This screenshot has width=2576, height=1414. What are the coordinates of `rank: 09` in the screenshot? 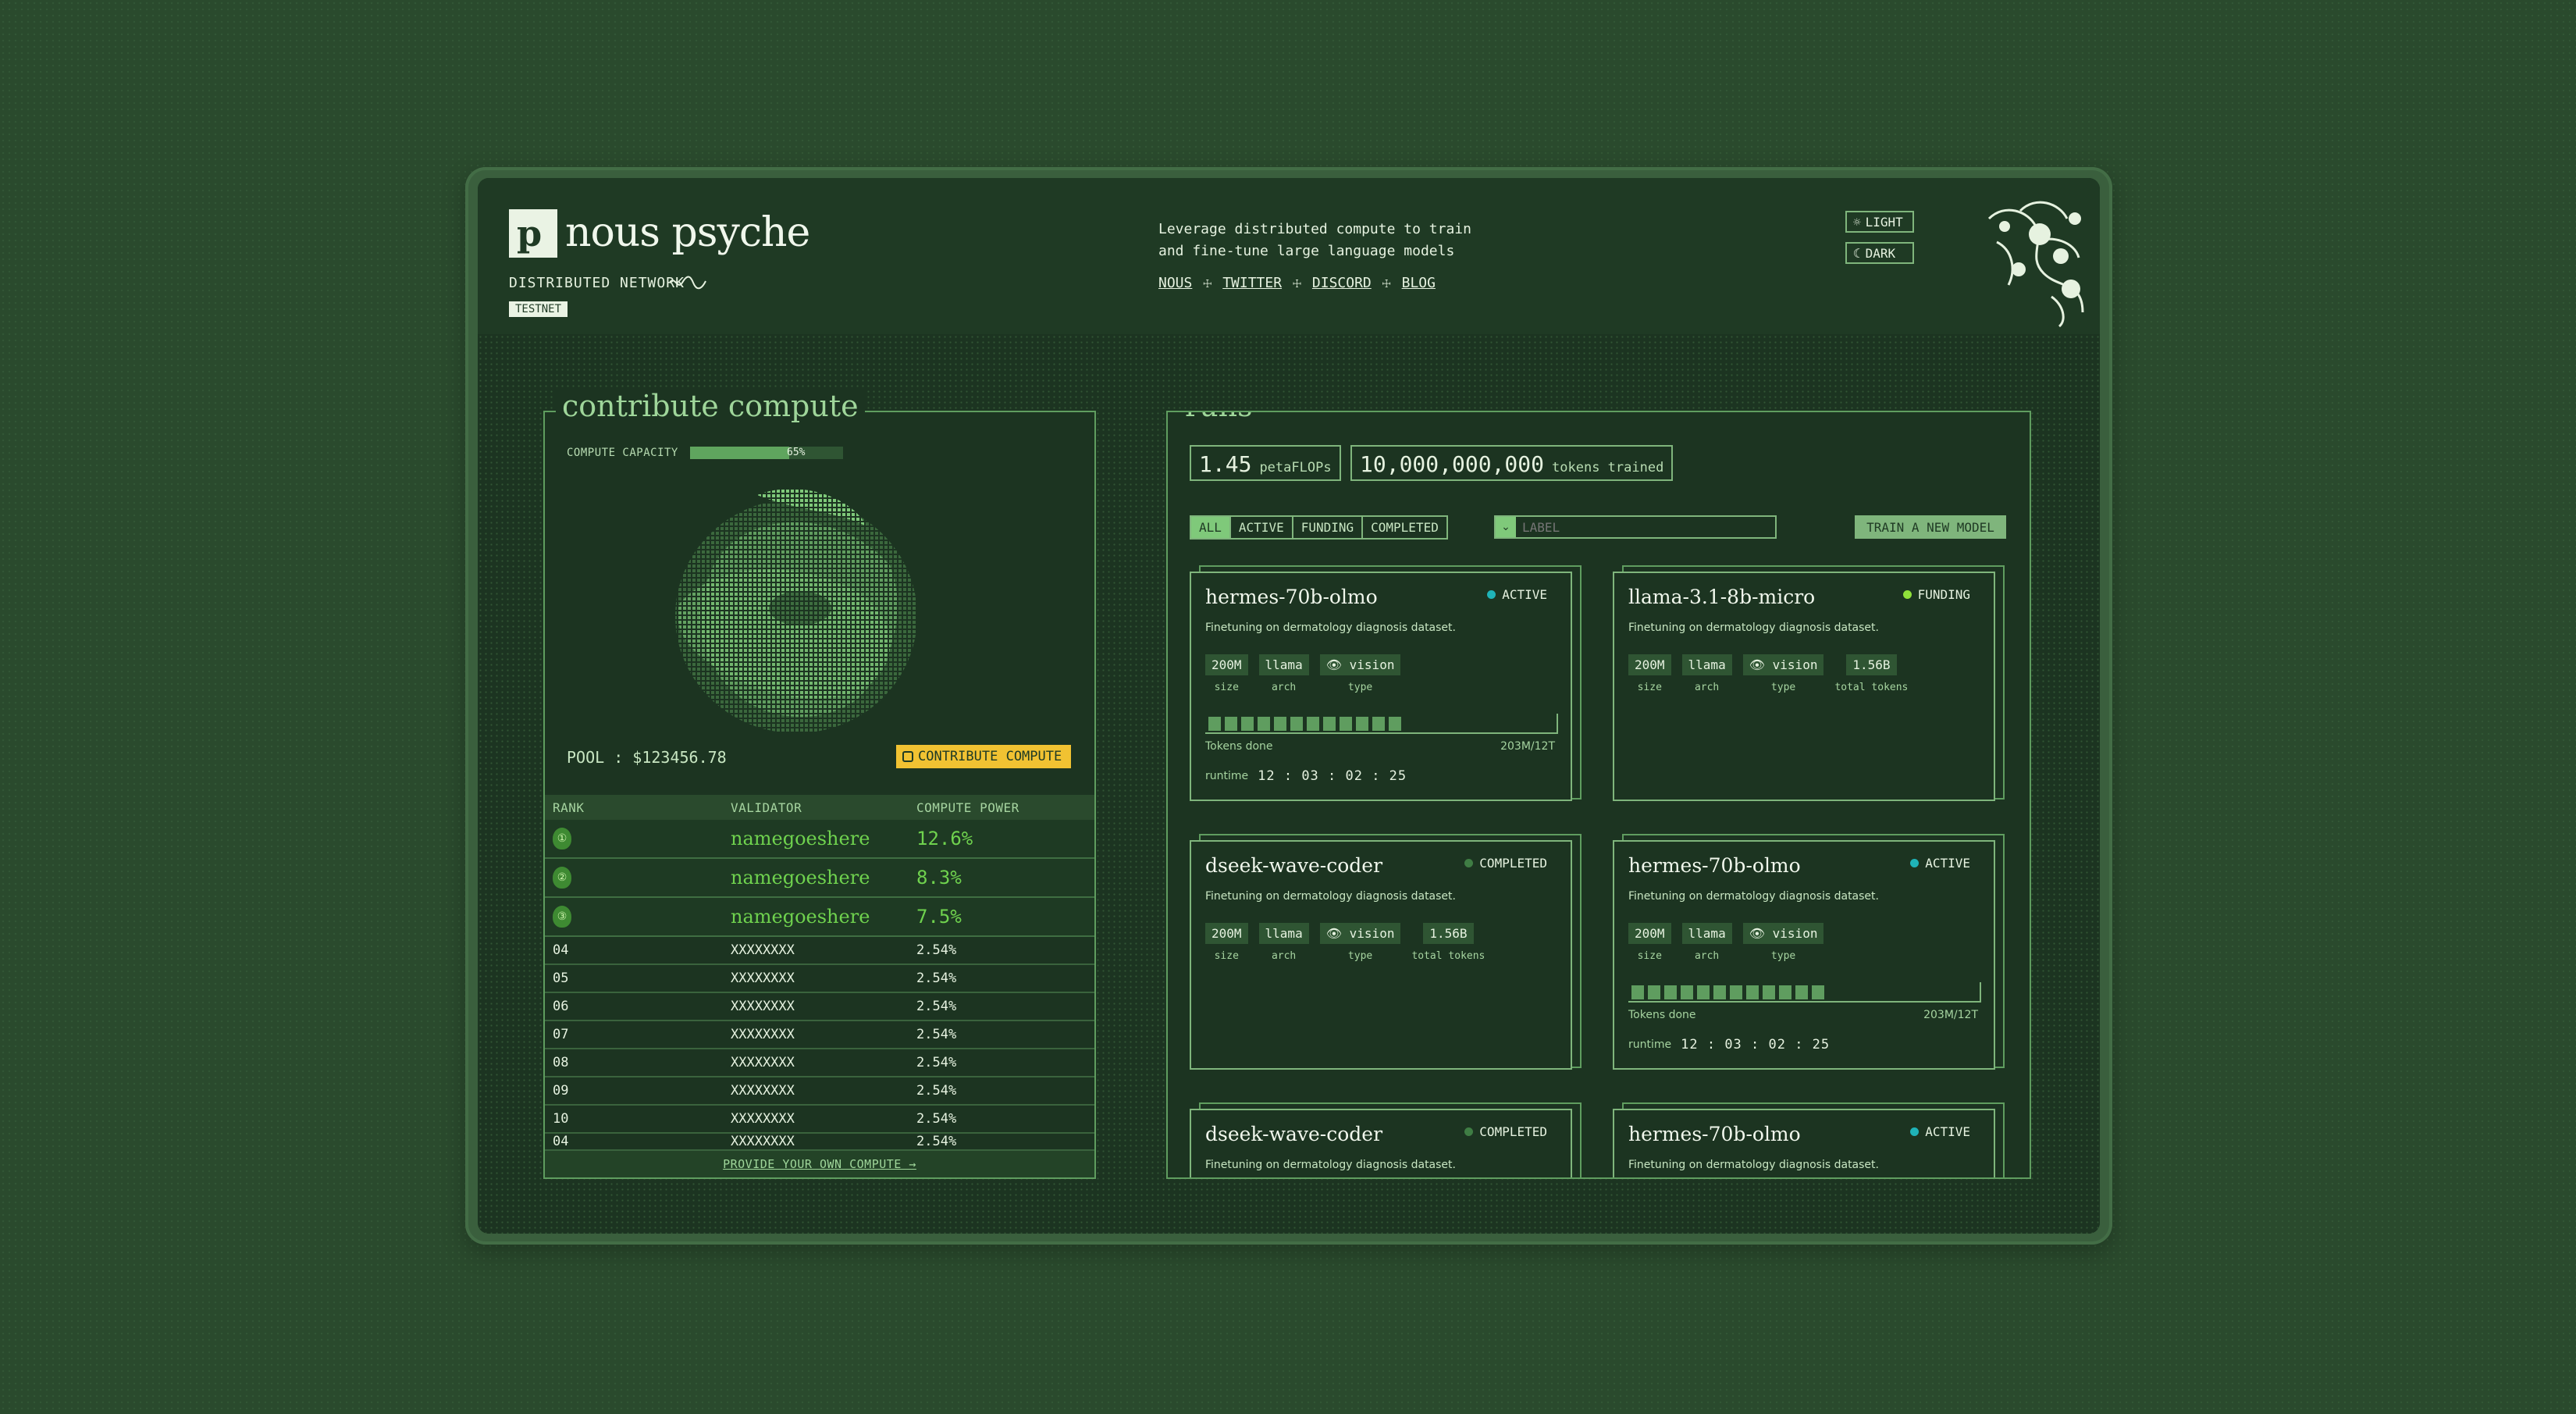 It's located at (561, 1091).